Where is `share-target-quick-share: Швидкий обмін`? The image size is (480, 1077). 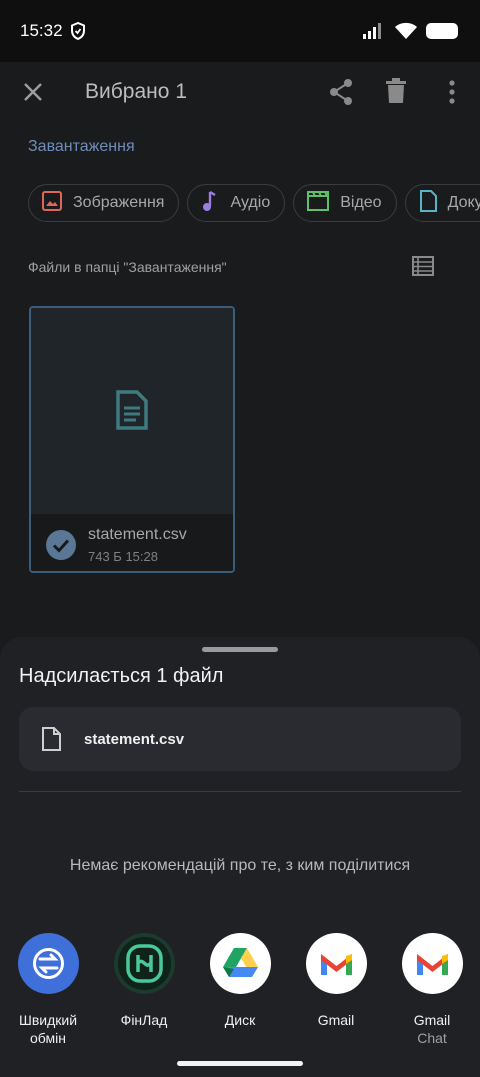 share-target-quick-share: Швидкий обмін is located at coordinates (48, 990).